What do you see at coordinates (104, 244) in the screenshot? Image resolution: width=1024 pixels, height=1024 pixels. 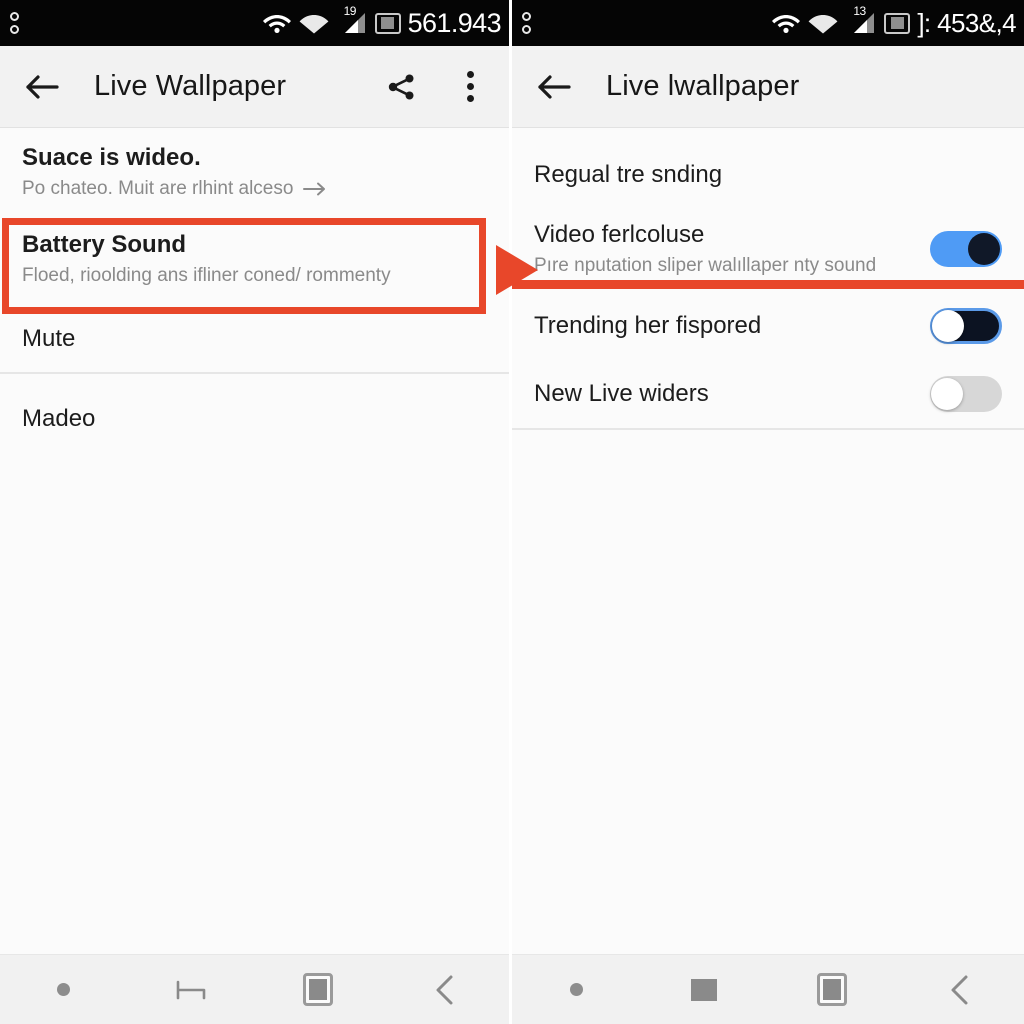 I see `list-item-title: Battery Sound` at bounding box center [104, 244].